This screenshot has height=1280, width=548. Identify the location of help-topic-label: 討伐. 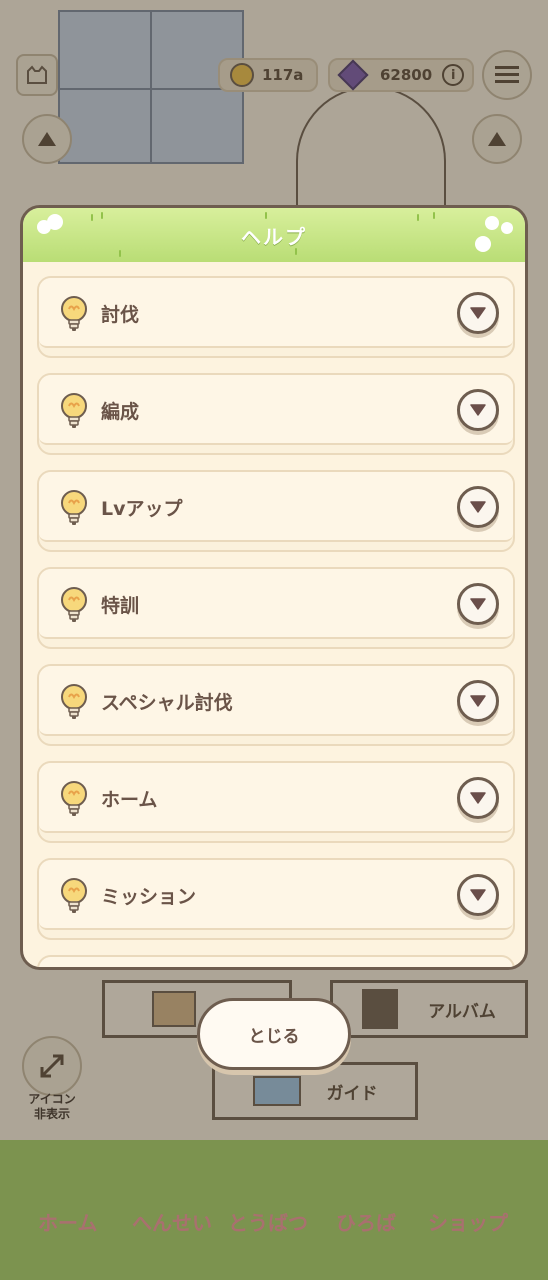
(120, 315).